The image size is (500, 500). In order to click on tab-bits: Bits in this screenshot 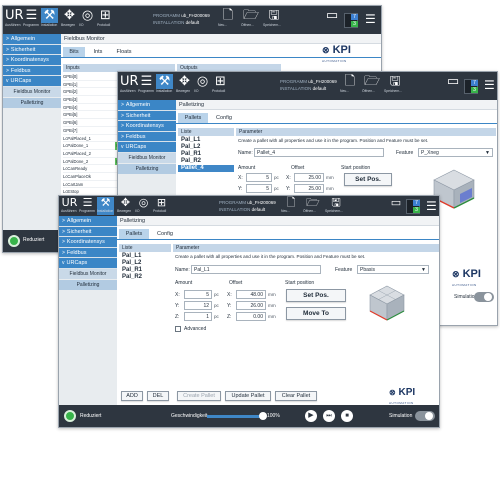, I will do `click(74, 52)`.